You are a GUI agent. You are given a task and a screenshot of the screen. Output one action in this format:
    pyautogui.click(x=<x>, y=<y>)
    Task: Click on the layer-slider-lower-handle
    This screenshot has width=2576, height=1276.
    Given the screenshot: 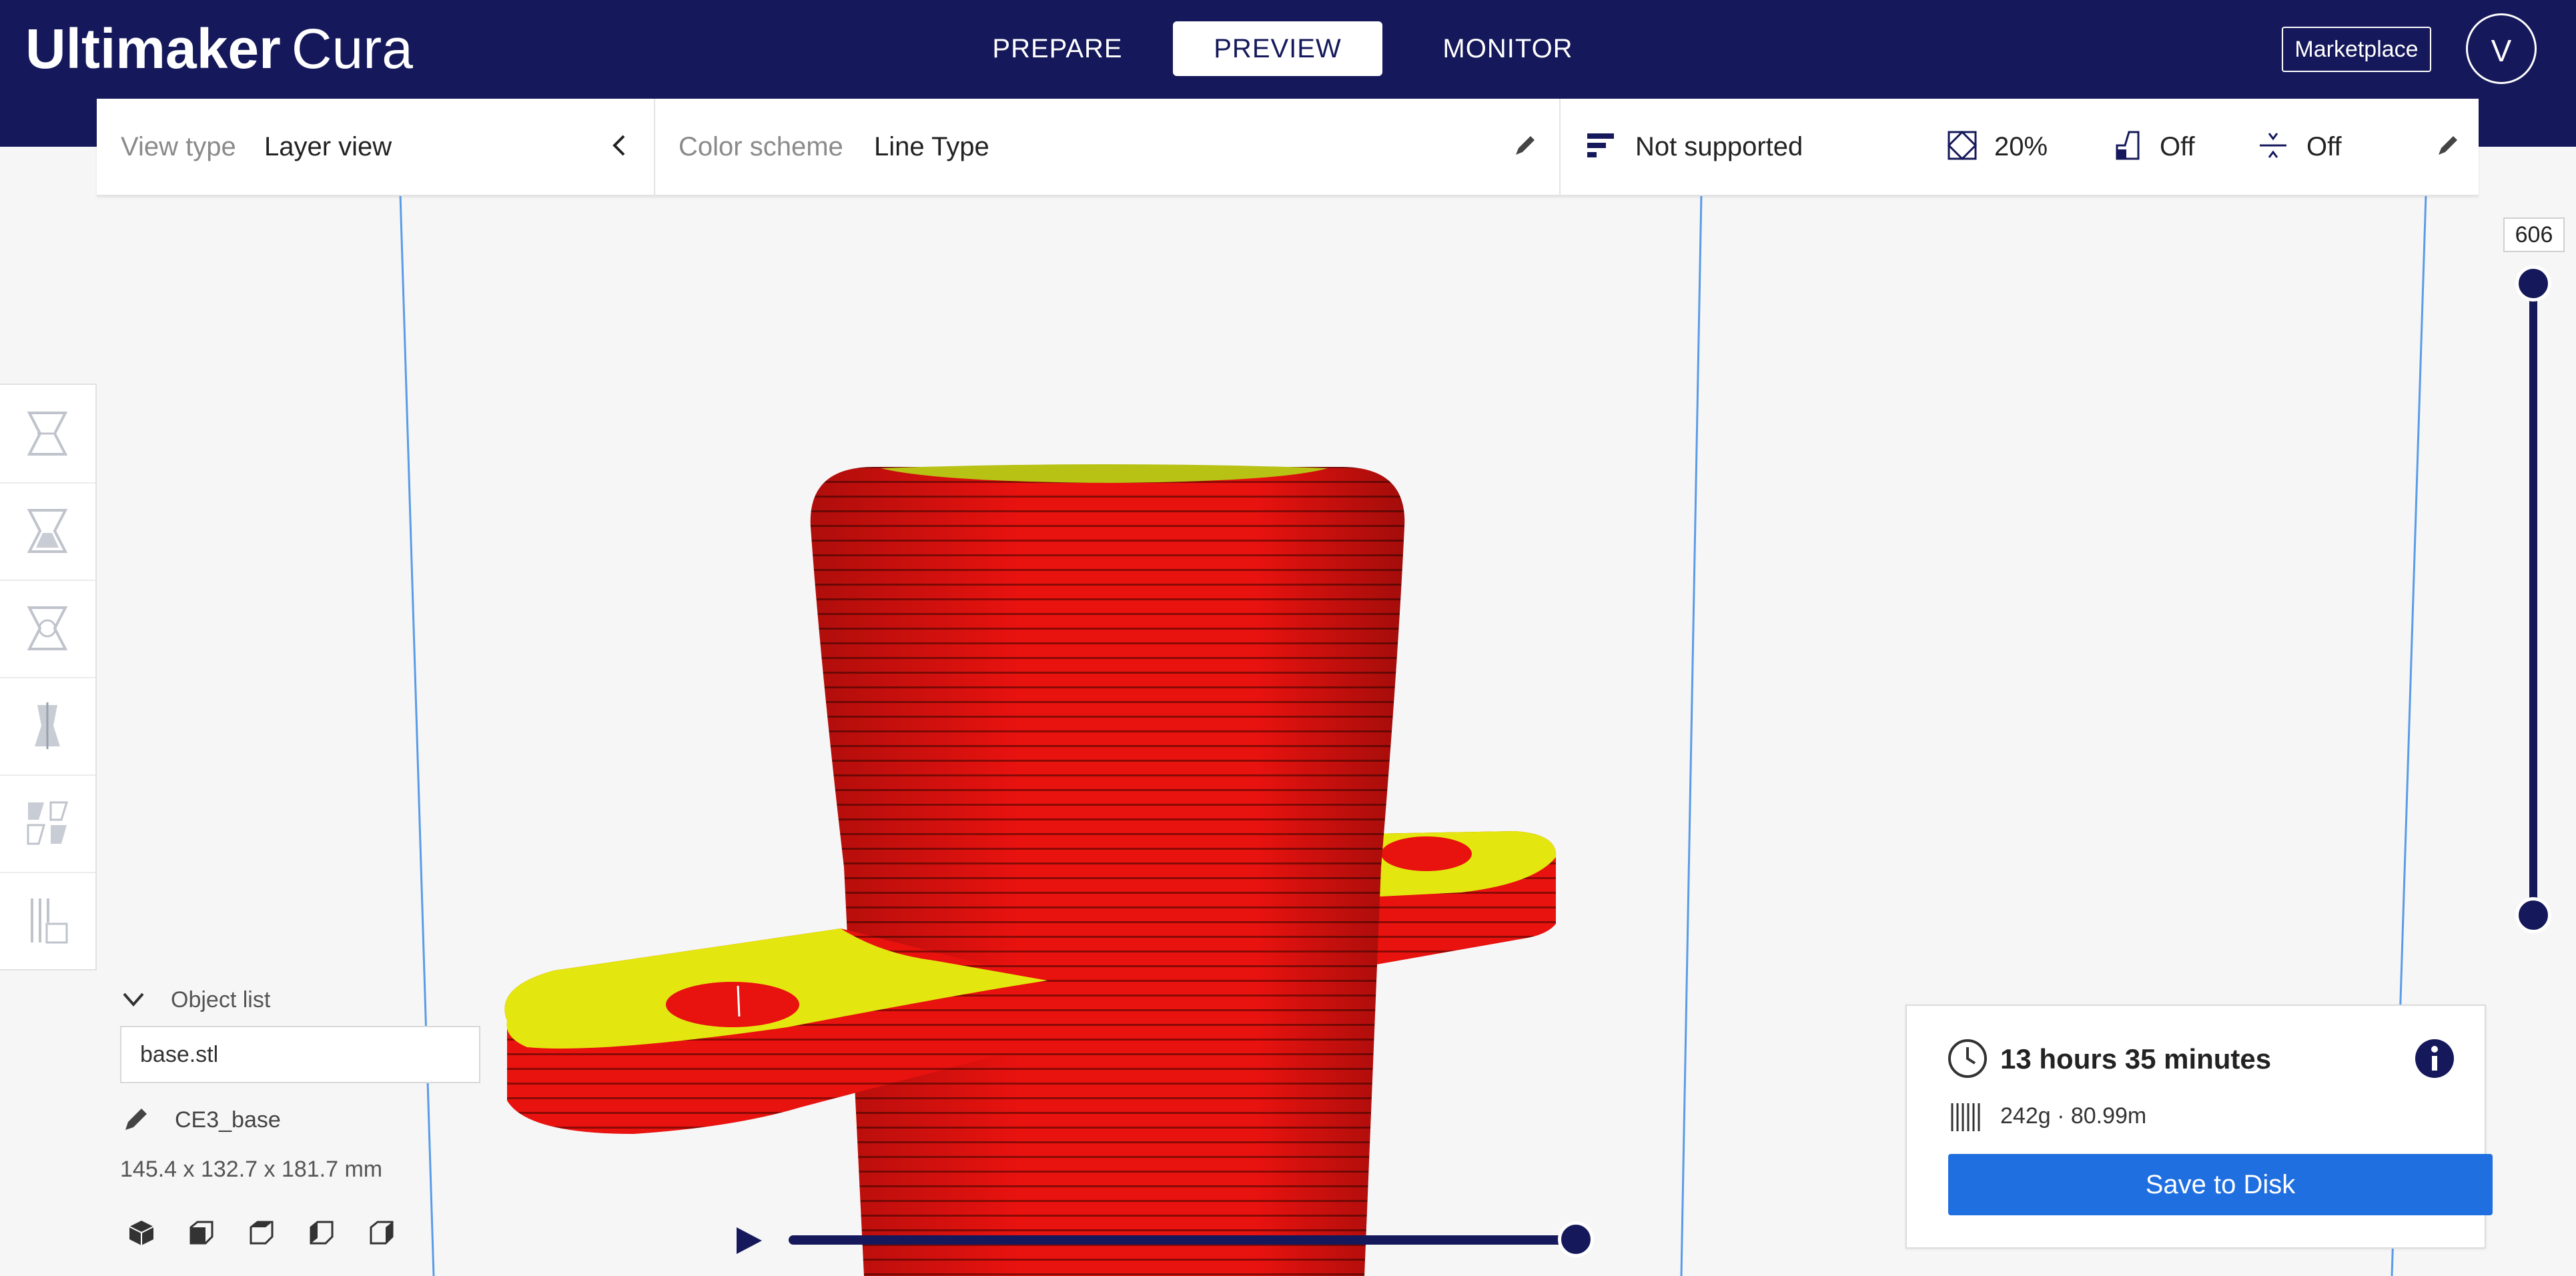 What is the action you would take?
    pyautogui.click(x=2533, y=915)
    